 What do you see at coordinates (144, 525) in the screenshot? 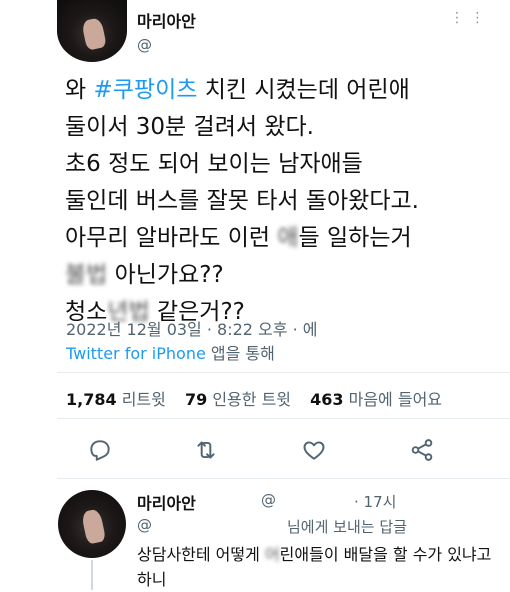
I see `replying-to-handle: @` at bounding box center [144, 525].